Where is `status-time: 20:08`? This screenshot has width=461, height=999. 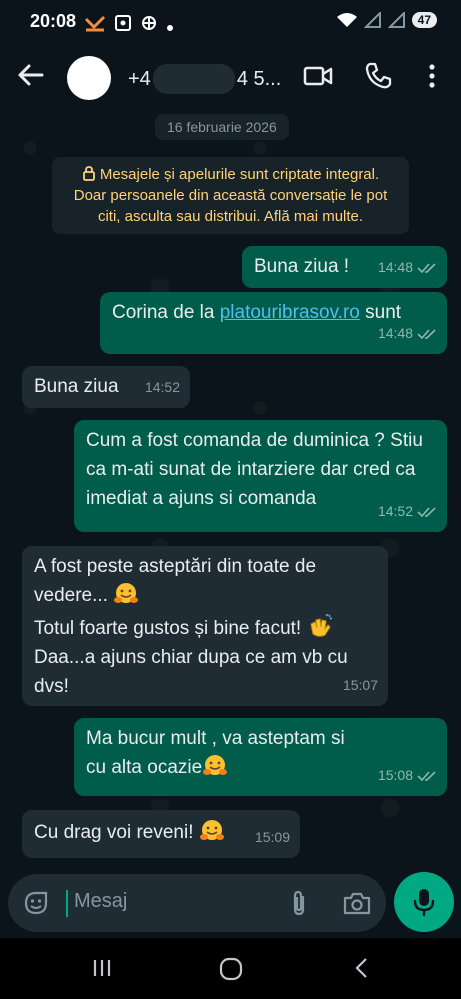
status-time: 20:08 is located at coordinates (53, 21).